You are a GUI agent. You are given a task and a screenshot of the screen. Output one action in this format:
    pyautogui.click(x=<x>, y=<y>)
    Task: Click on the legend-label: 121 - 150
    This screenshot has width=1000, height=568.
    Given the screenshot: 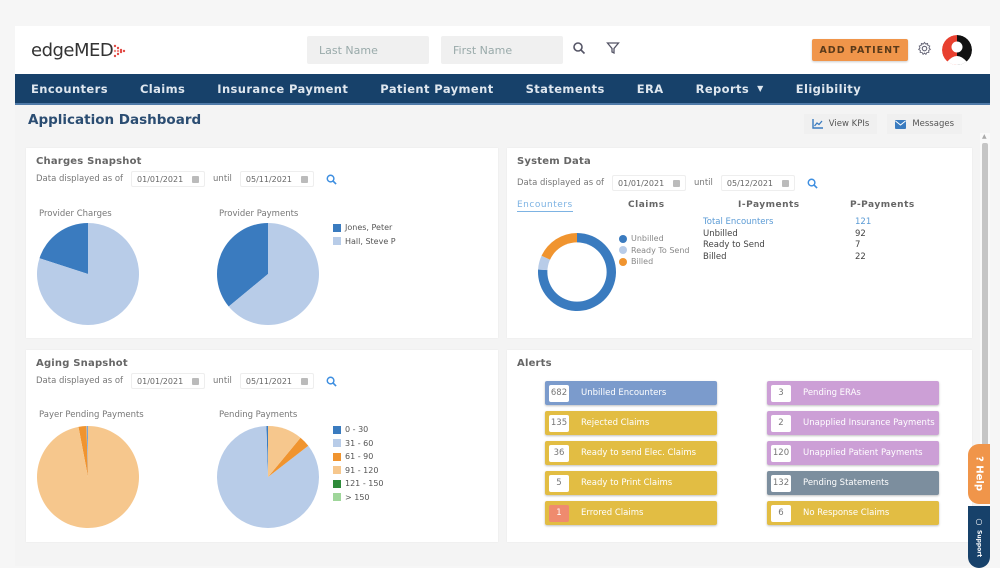 What is the action you would take?
    pyautogui.click(x=364, y=484)
    